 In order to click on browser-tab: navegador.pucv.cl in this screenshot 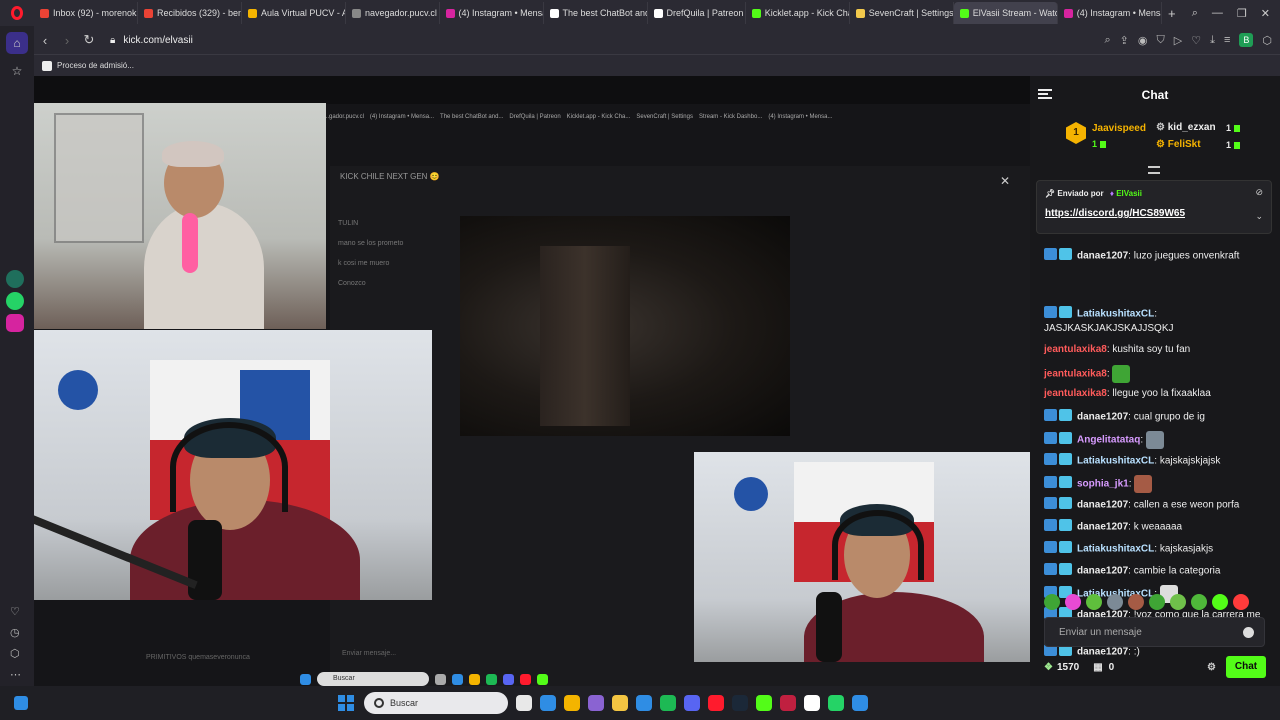, I will do `click(393, 13)`.